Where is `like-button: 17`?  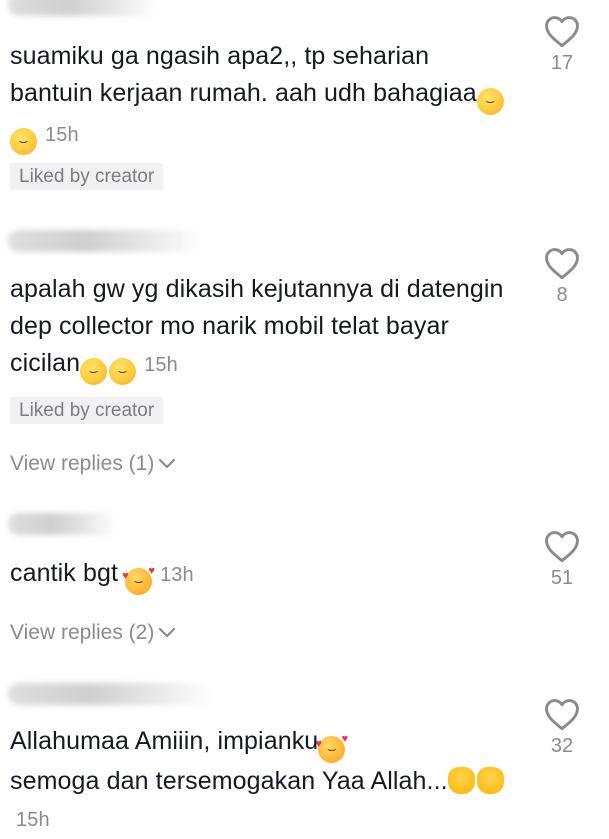
like-button: 17 is located at coordinates (562, 44).